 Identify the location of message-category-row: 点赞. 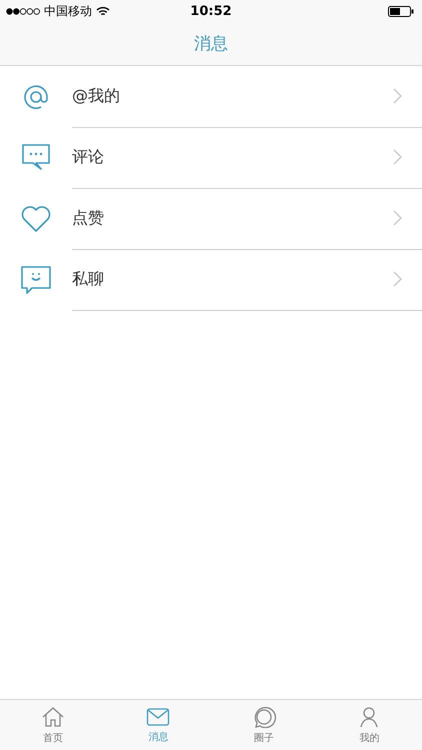
(211, 218).